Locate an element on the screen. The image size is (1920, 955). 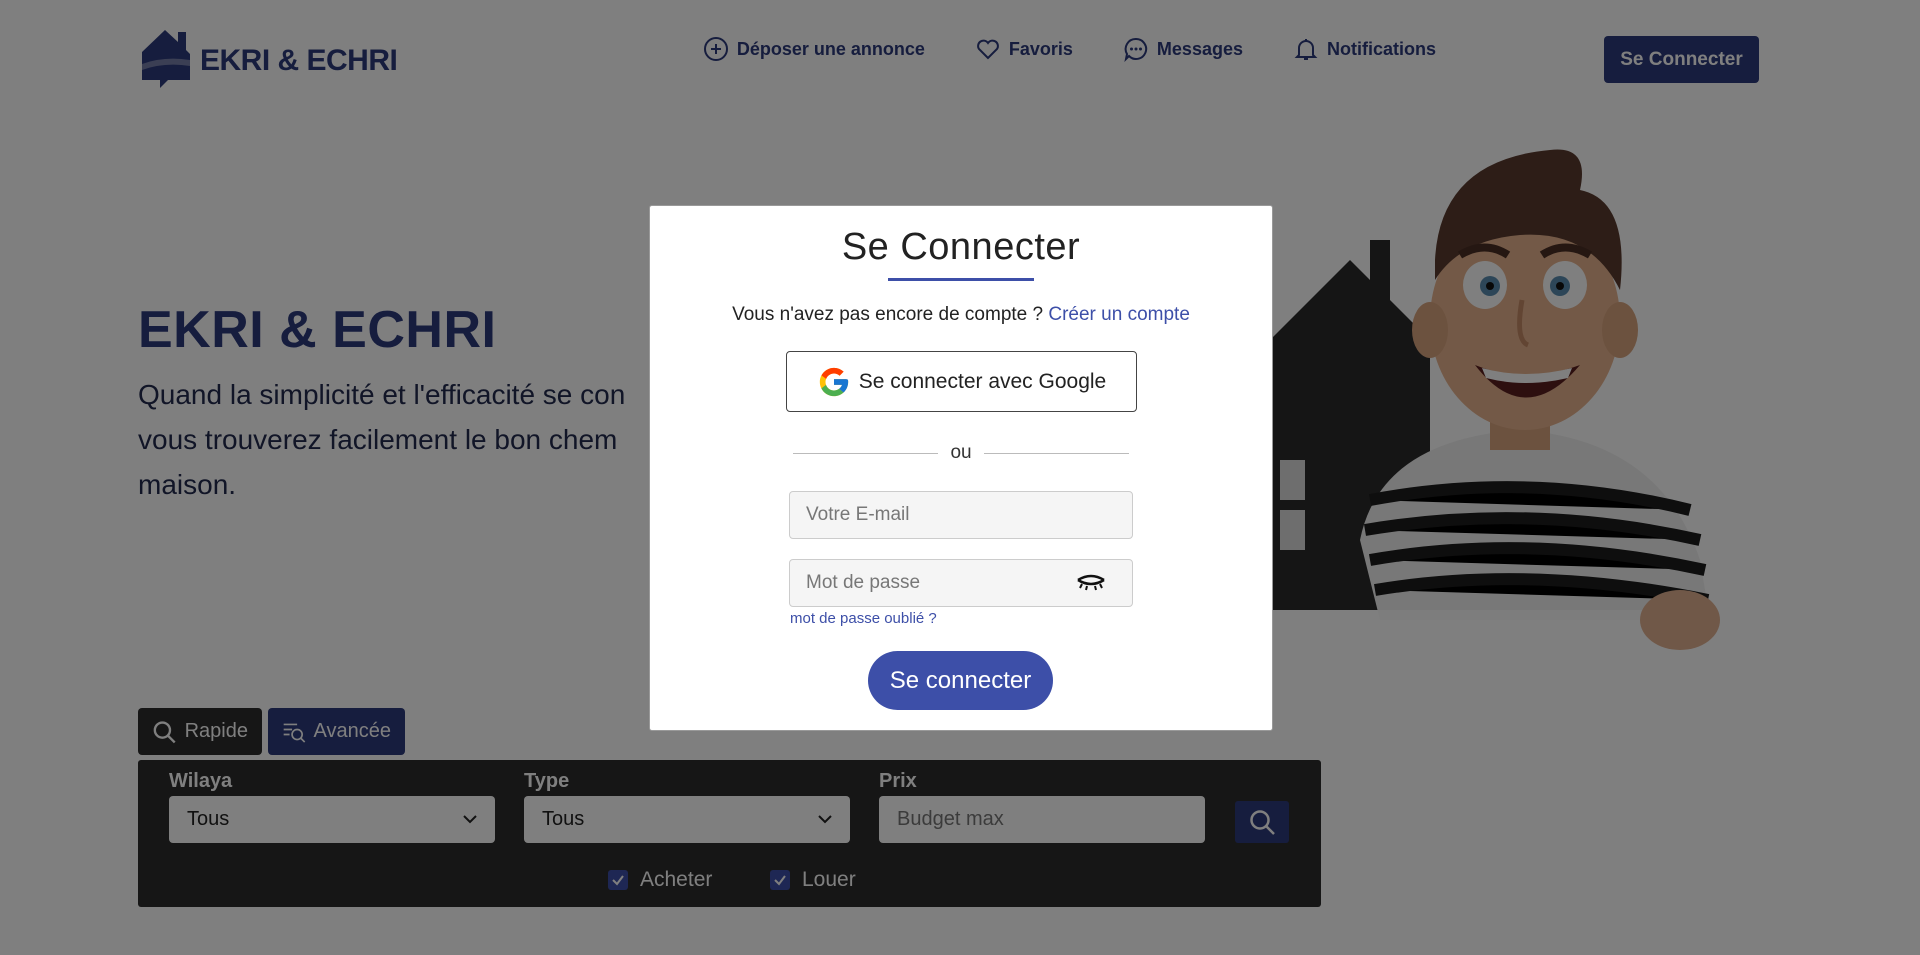
divider-text: ou is located at coordinates (961, 452).